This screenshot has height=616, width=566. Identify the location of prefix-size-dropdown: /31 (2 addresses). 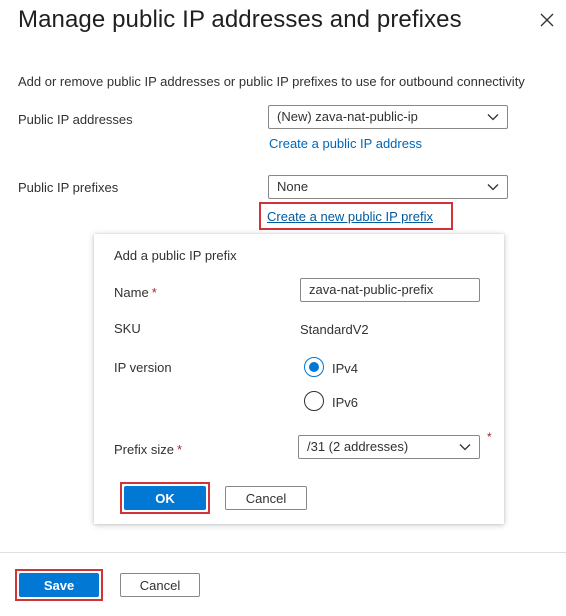
(389, 447).